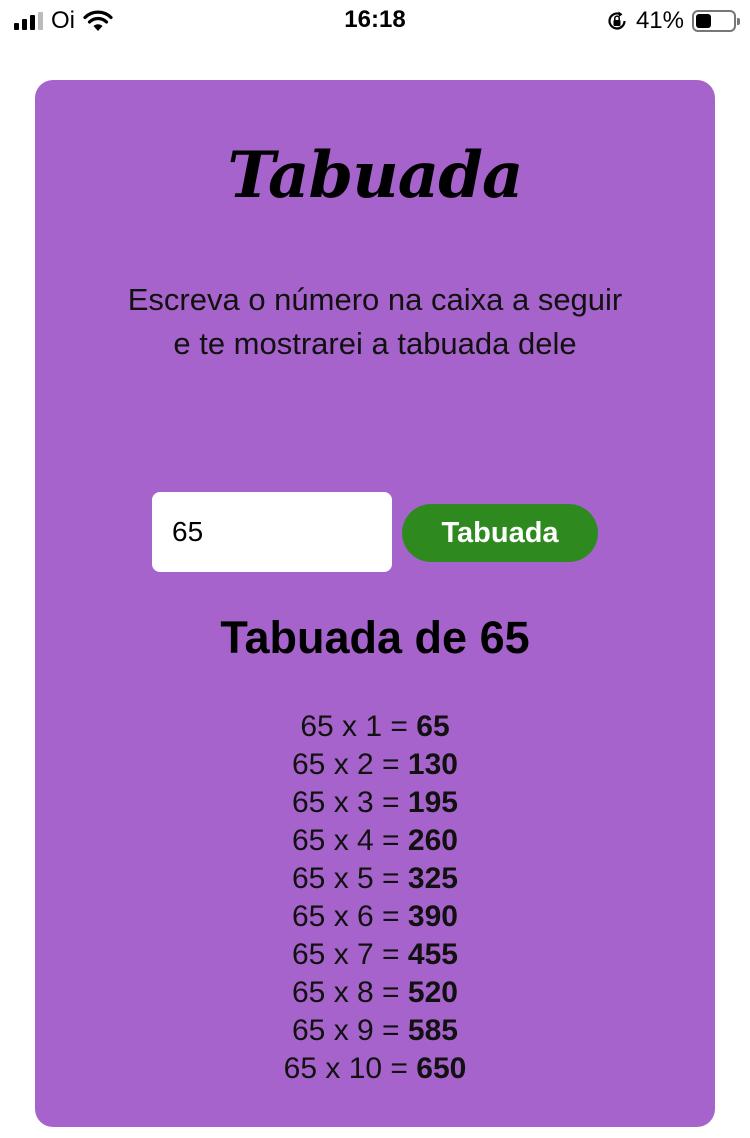  Describe the element at coordinates (350, 1068) in the screenshot. I see `row-expression: 65 x 10 =` at that location.